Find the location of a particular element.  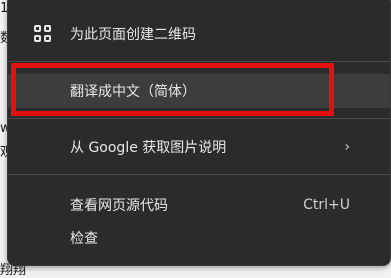

menu-item-label: 检查 is located at coordinates (84, 239).